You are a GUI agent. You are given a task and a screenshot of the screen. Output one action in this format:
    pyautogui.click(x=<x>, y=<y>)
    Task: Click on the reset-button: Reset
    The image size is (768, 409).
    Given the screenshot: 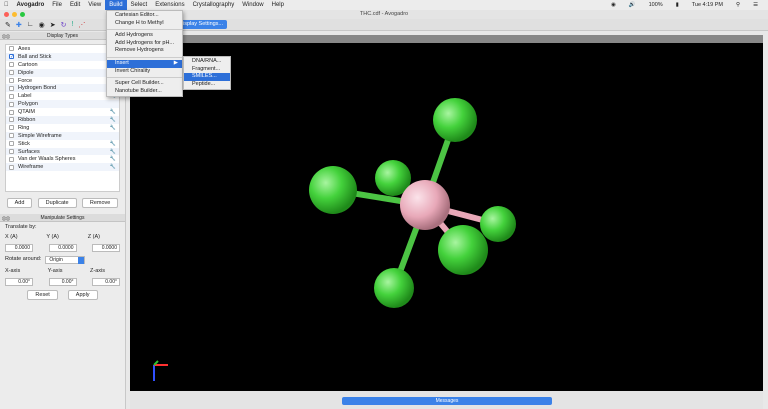 What is the action you would take?
    pyautogui.click(x=42, y=295)
    